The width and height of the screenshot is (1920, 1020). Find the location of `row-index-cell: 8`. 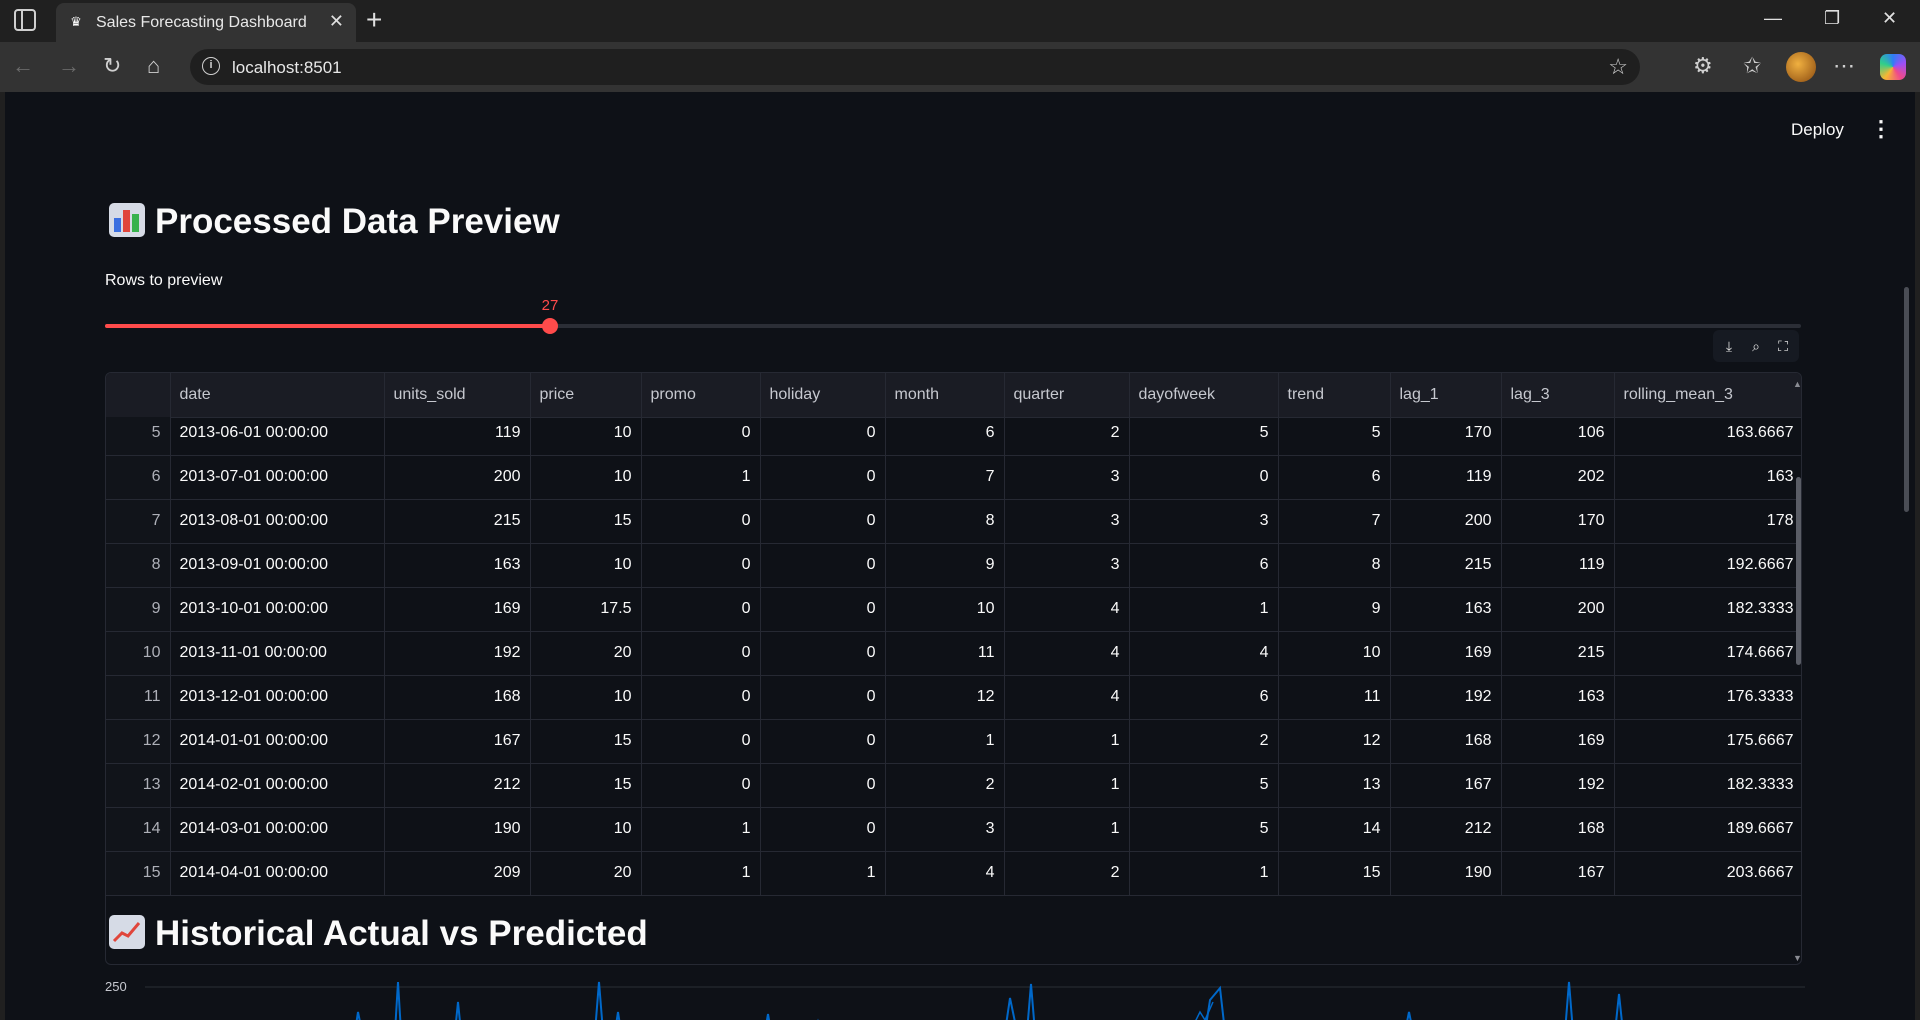

row-index-cell: 8 is located at coordinates (138, 565).